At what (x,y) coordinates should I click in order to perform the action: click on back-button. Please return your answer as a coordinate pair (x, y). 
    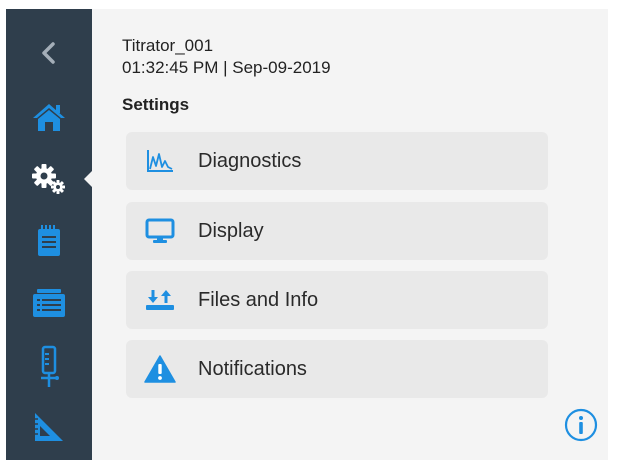
    Looking at the image, I should click on (49, 53).